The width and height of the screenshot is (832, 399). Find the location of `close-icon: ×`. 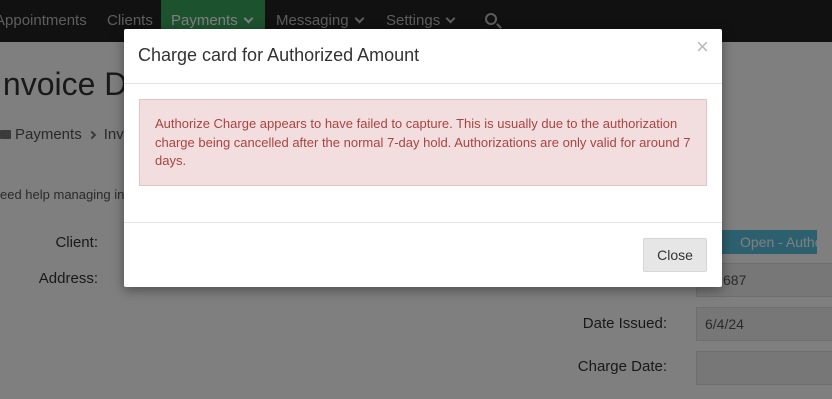

close-icon: × is located at coordinates (702, 47).